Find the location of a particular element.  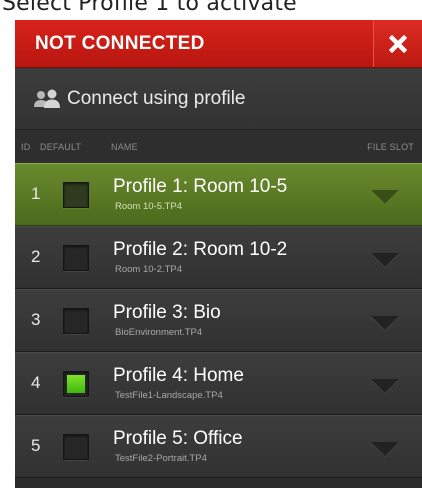

column-file-slot: FILE SLOT is located at coordinates (390, 146).